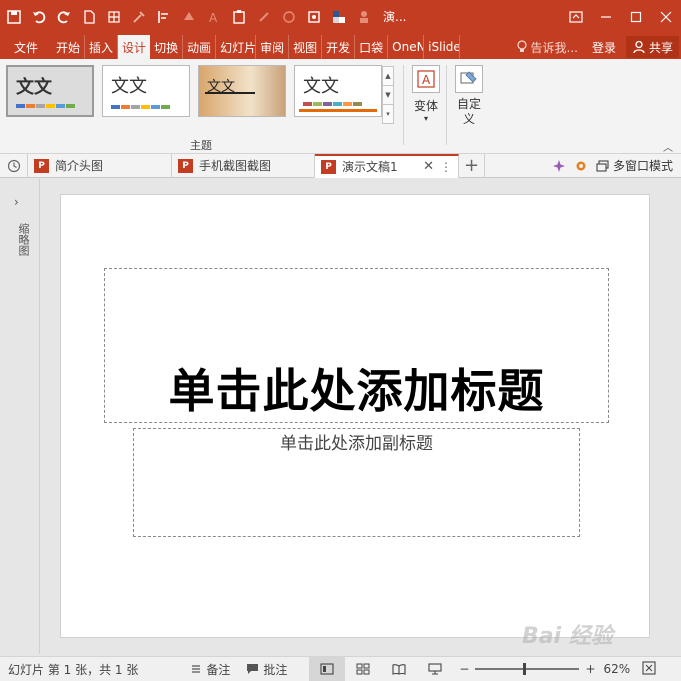 The image size is (681, 681). I want to click on tab-developer: 开发, so click(339, 47).